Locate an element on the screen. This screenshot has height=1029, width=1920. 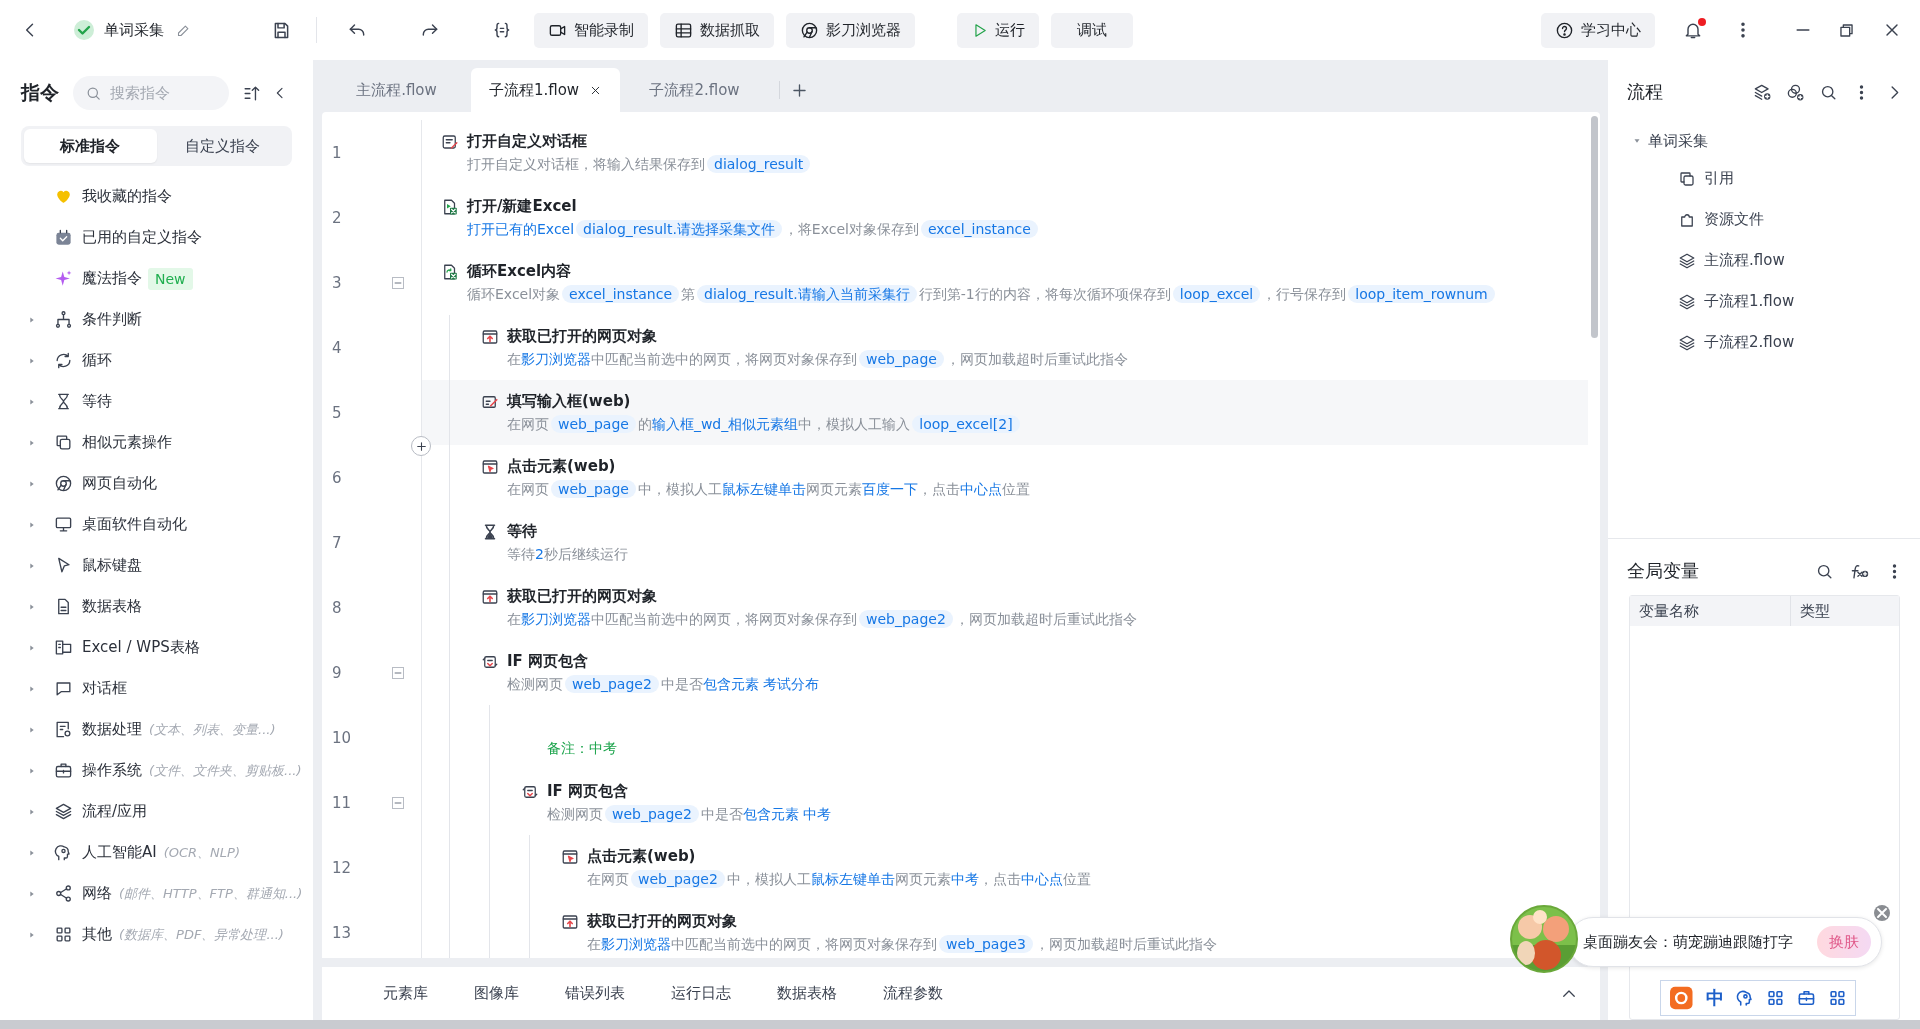
step-description: 检测网页 web_page2 中是否包含元素 考试分布 is located at coordinates (663, 684).